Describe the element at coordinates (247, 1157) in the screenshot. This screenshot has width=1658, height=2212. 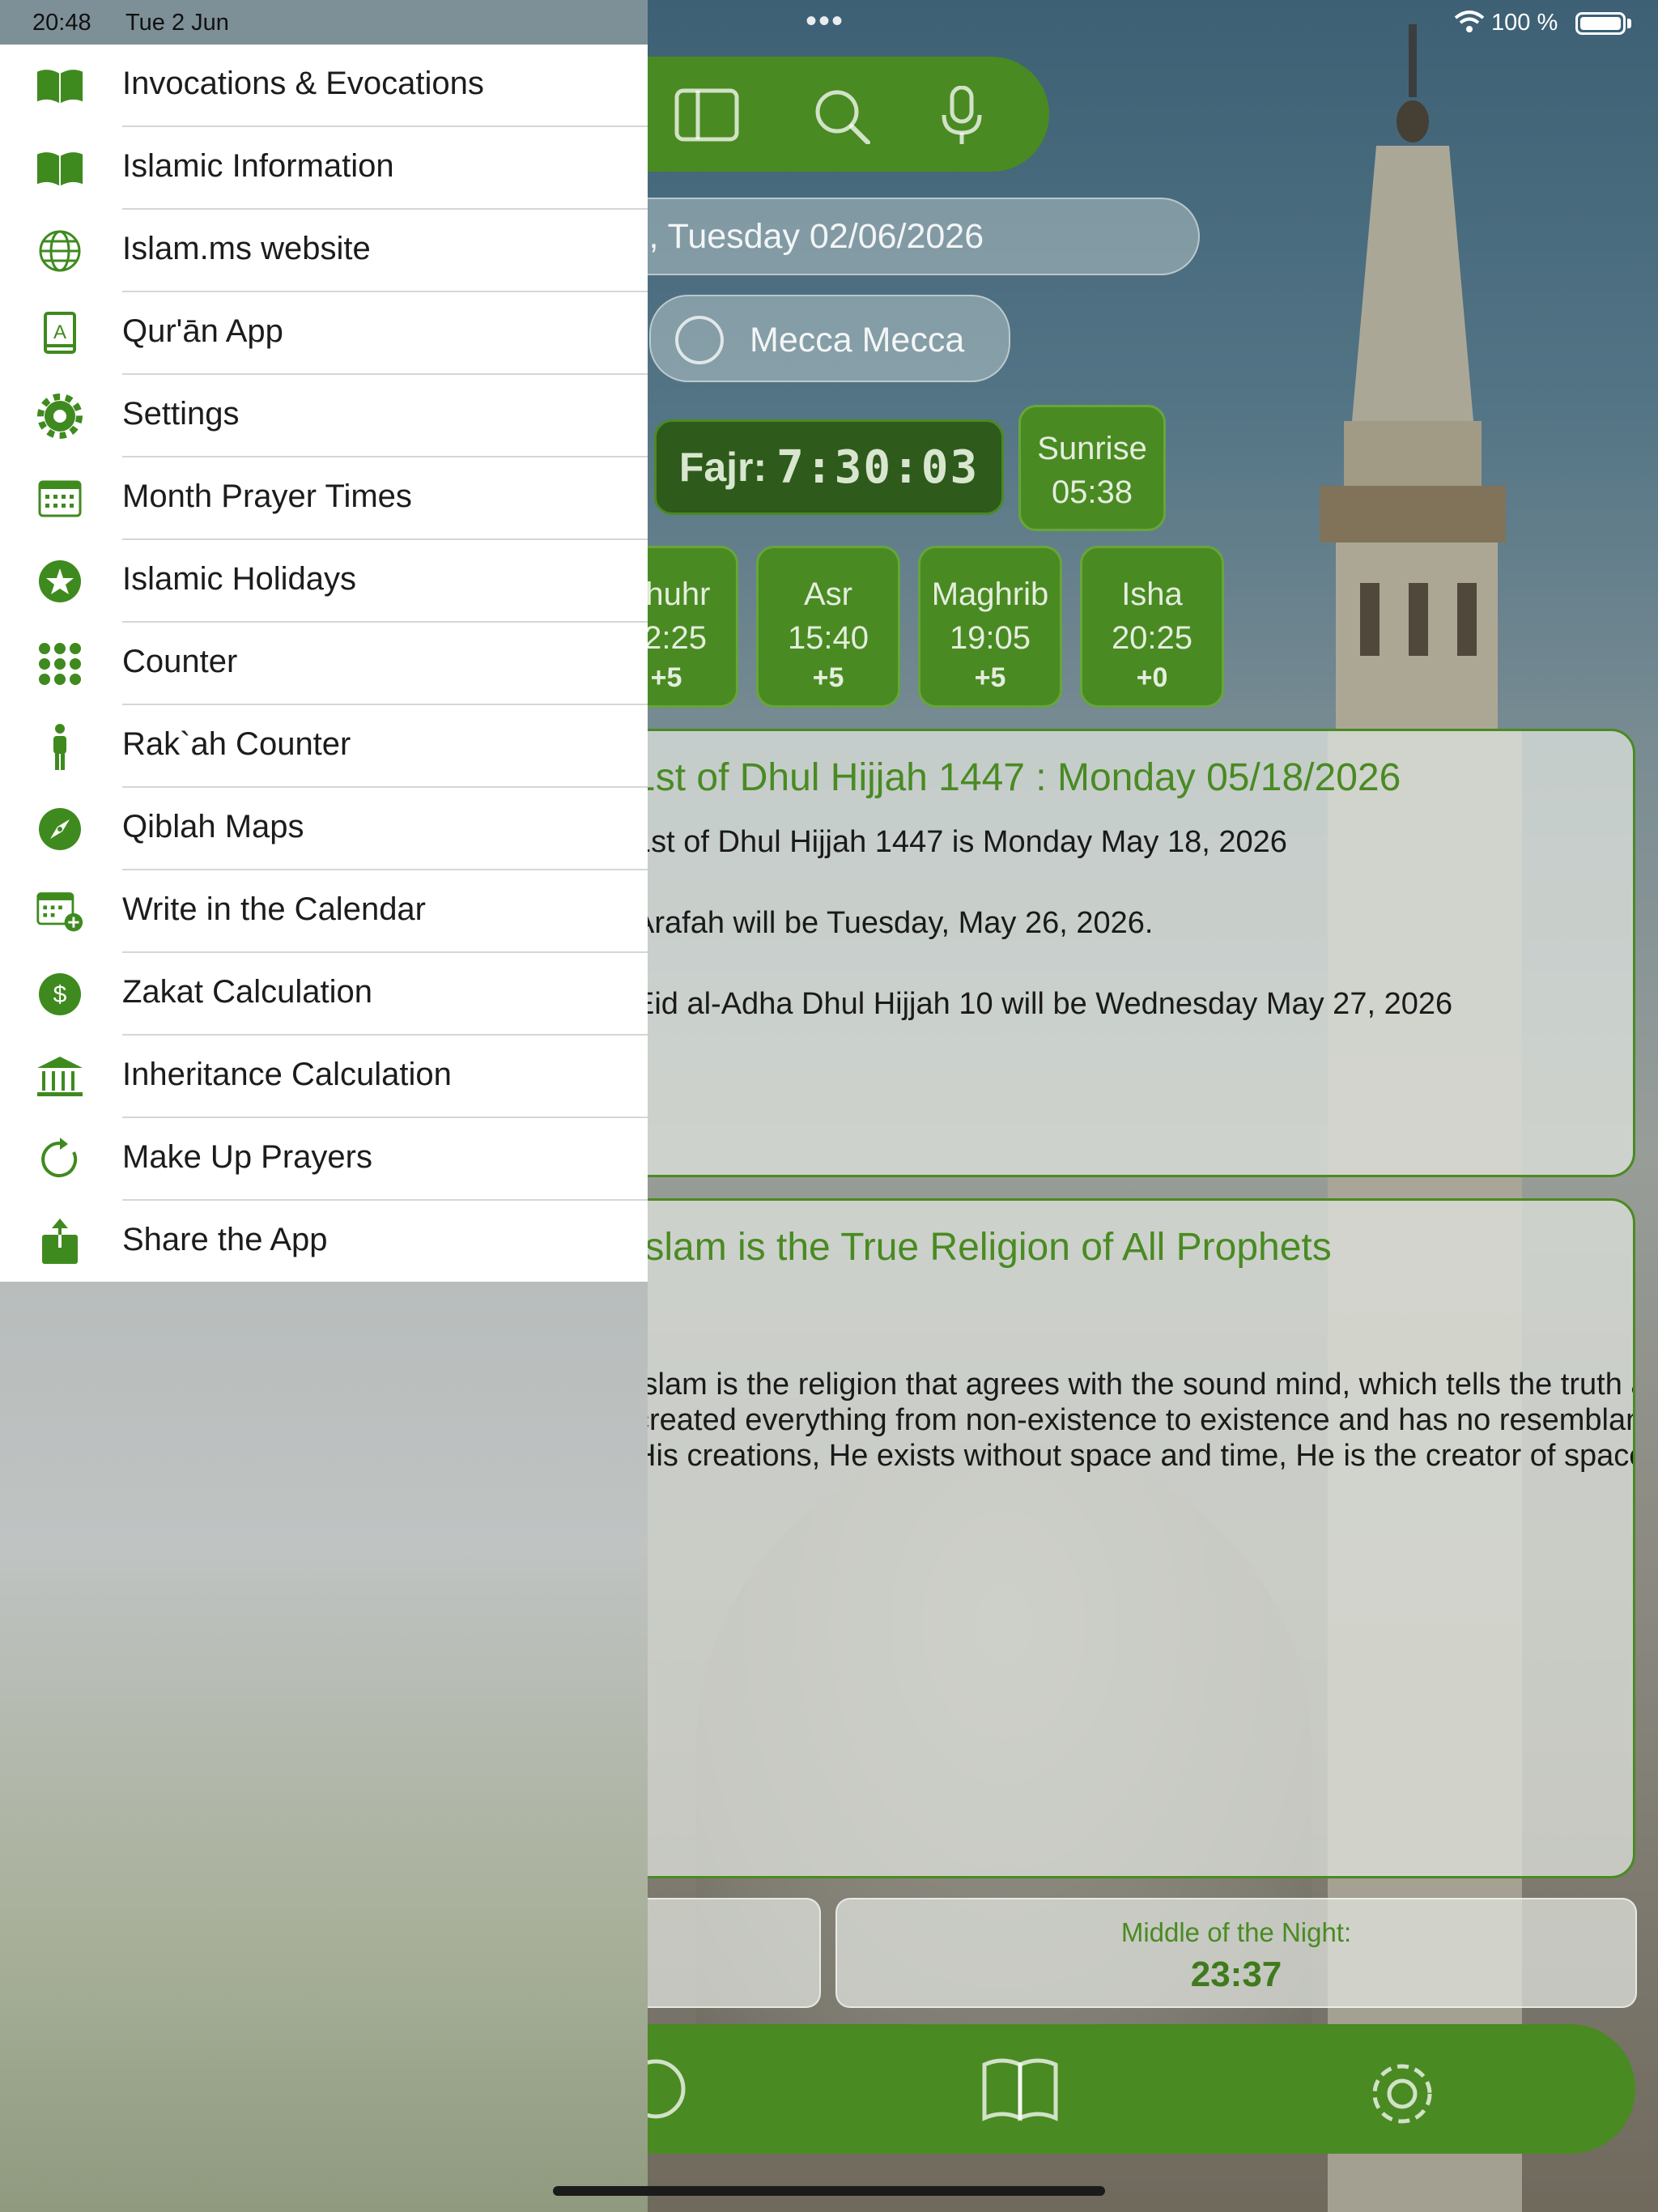
I see `menu-item-label: Make Up Prayers` at that location.